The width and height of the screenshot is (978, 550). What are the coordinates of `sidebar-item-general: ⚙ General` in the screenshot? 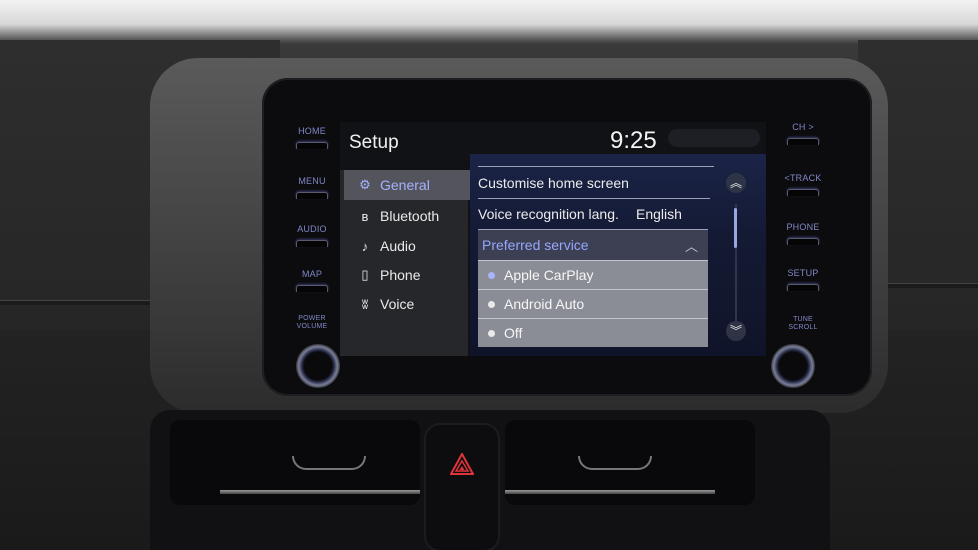 It's located at (408, 185).